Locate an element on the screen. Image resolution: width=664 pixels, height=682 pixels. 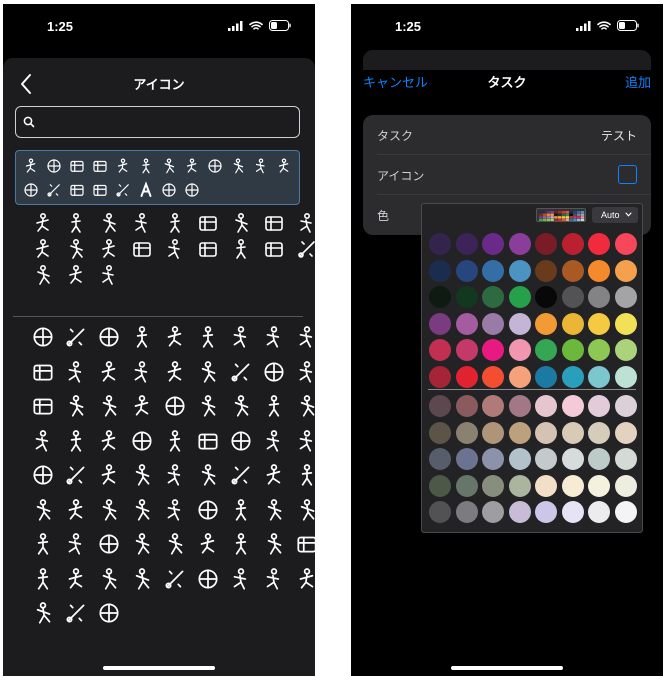
icon-option-rattle is located at coordinates (240, 249).